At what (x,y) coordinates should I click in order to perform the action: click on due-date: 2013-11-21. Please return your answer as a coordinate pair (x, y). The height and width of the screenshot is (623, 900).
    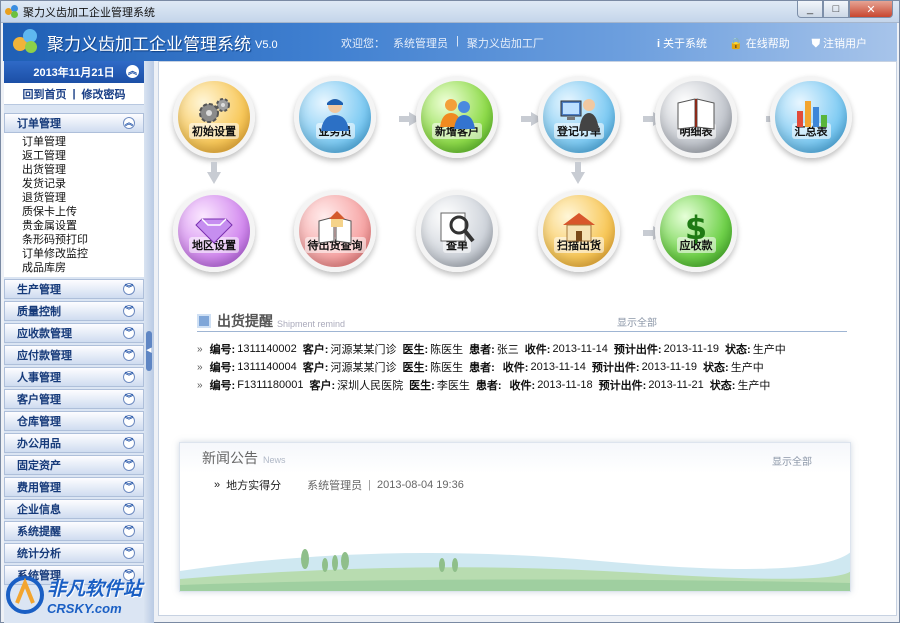
    Looking at the image, I should click on (676, 385).